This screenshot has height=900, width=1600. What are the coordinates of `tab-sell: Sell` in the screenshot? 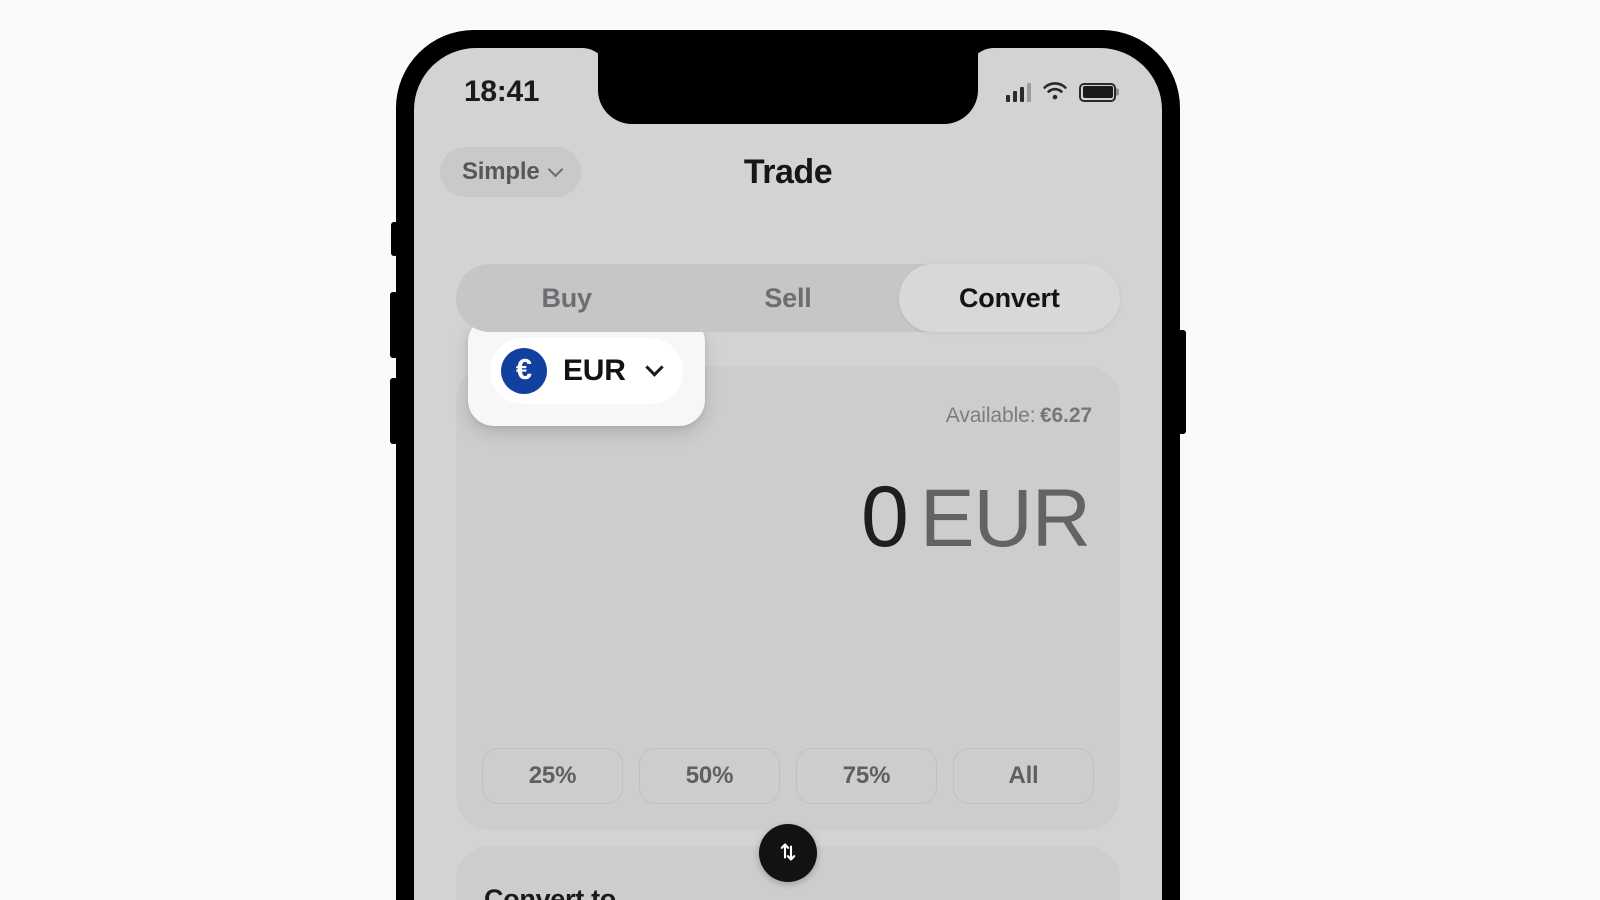 It's located at (787, 298).